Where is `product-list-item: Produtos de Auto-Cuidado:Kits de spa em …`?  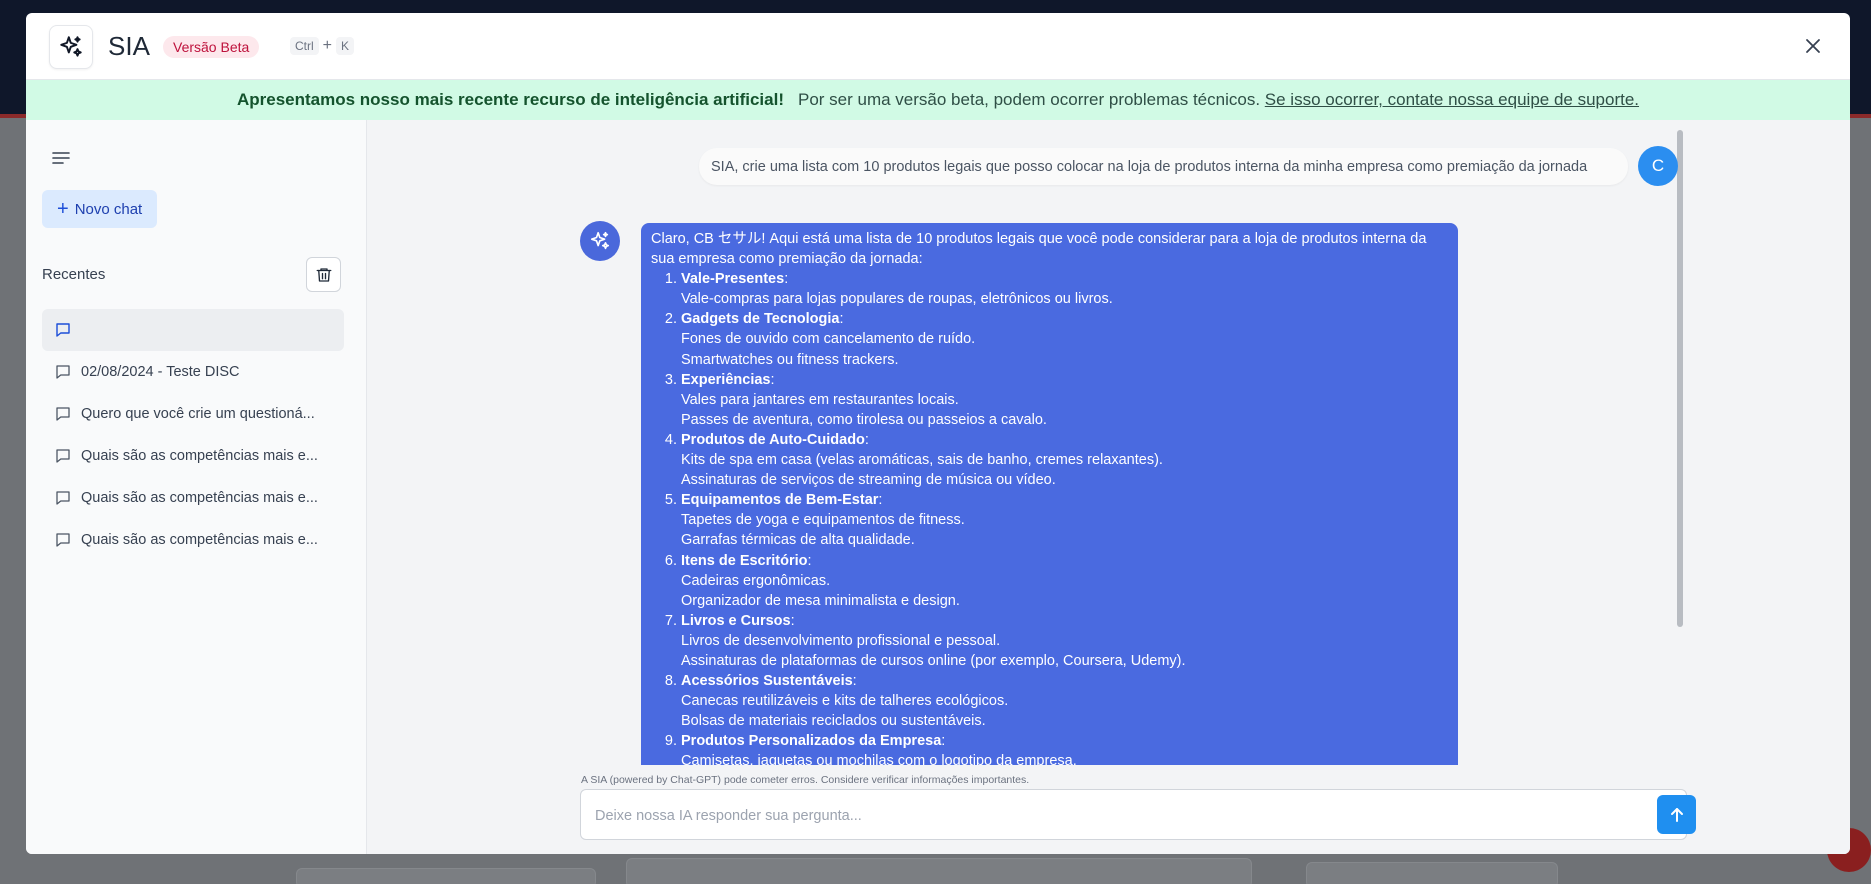 product-list-item: Produtos de Auto-Cuidado:Kits de spa em … is located at coordinates (1064, 460).